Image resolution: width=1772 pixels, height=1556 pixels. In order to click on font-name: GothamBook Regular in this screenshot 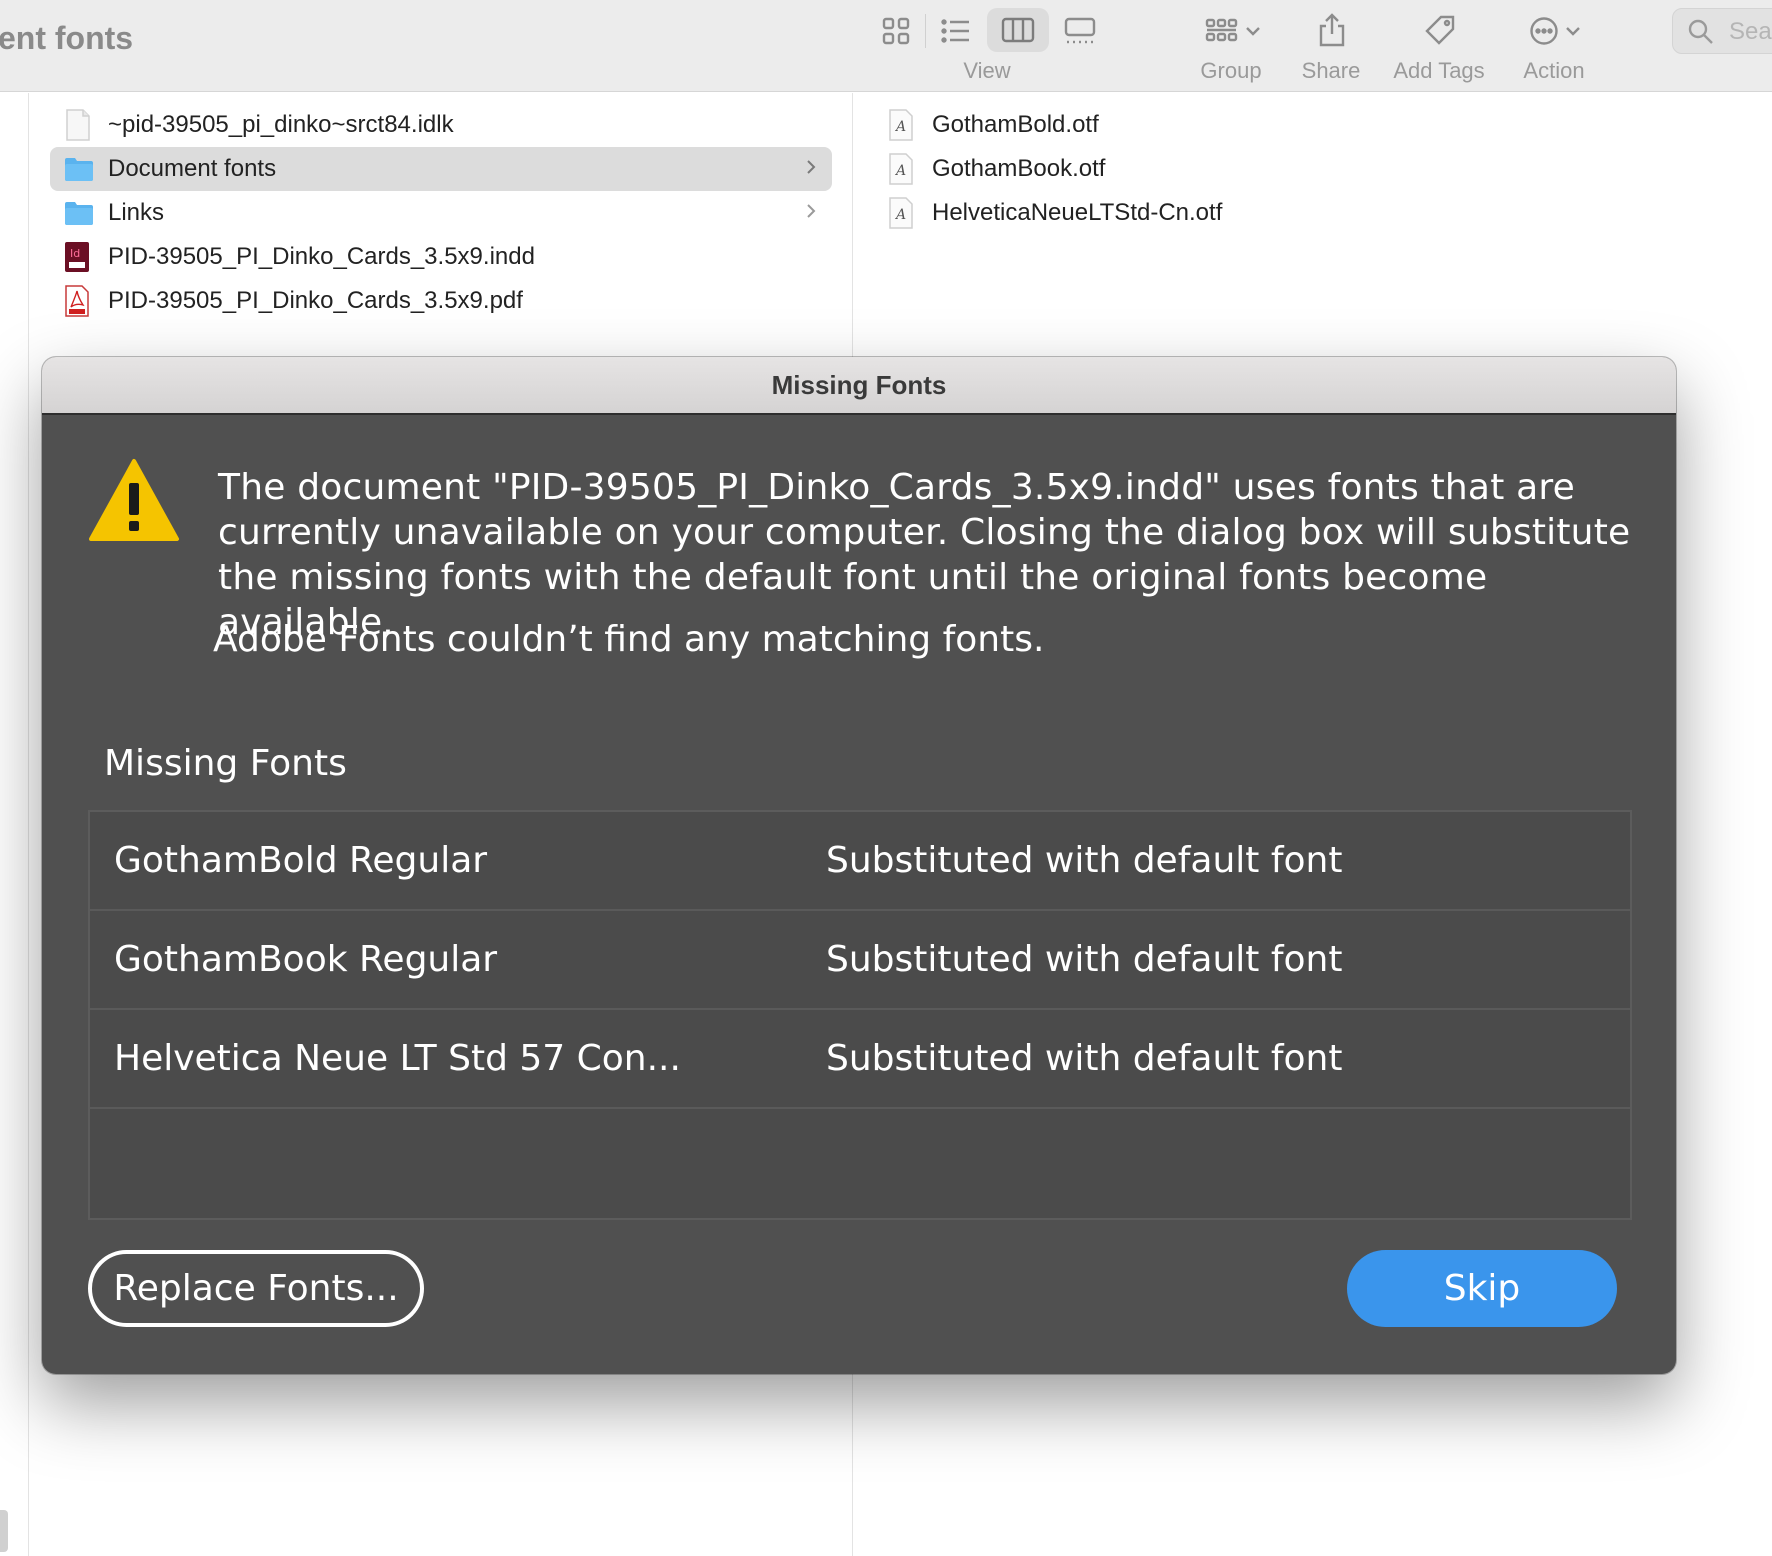, I will do `click(306, 959)`.